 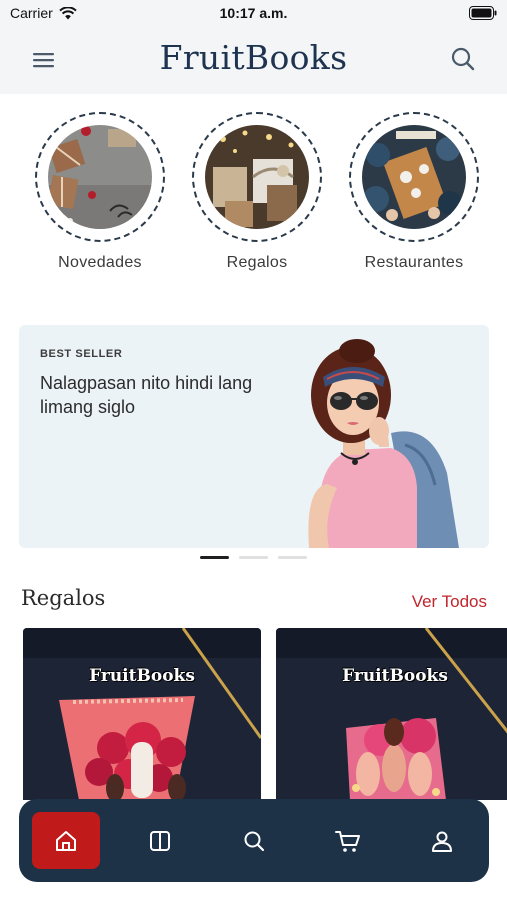 I want to click on category-novedades: Novedades, so click(x=100, y=192).